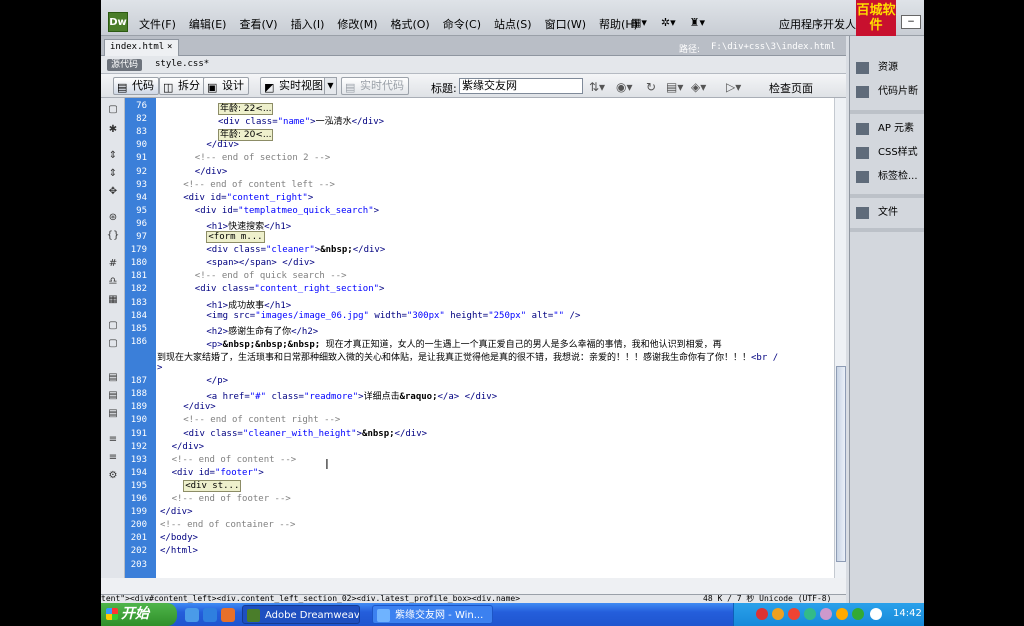  What do you see at coordinates (308, 24) in the screenshot?
I see `menu-insert: 插入(I)` at bounding box center [308, 24].